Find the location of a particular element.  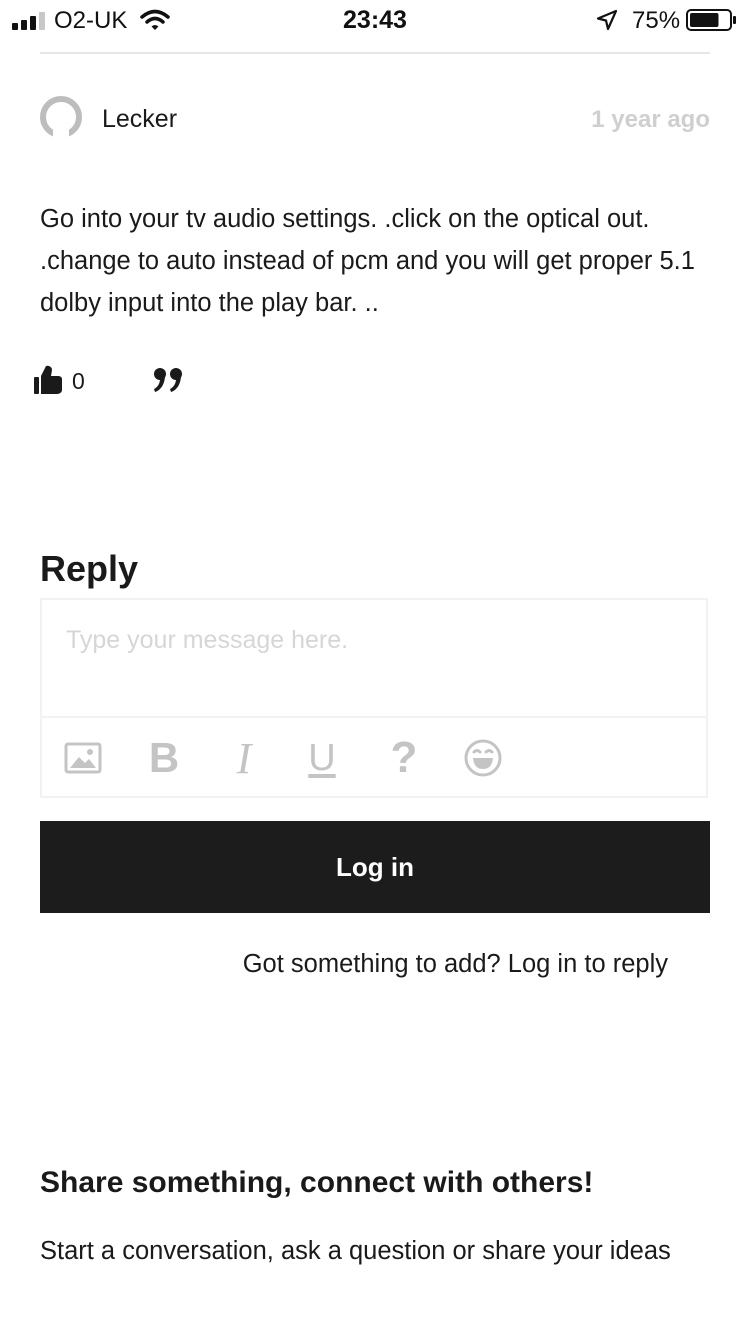

image-icon is located at coordinates (83, 758).